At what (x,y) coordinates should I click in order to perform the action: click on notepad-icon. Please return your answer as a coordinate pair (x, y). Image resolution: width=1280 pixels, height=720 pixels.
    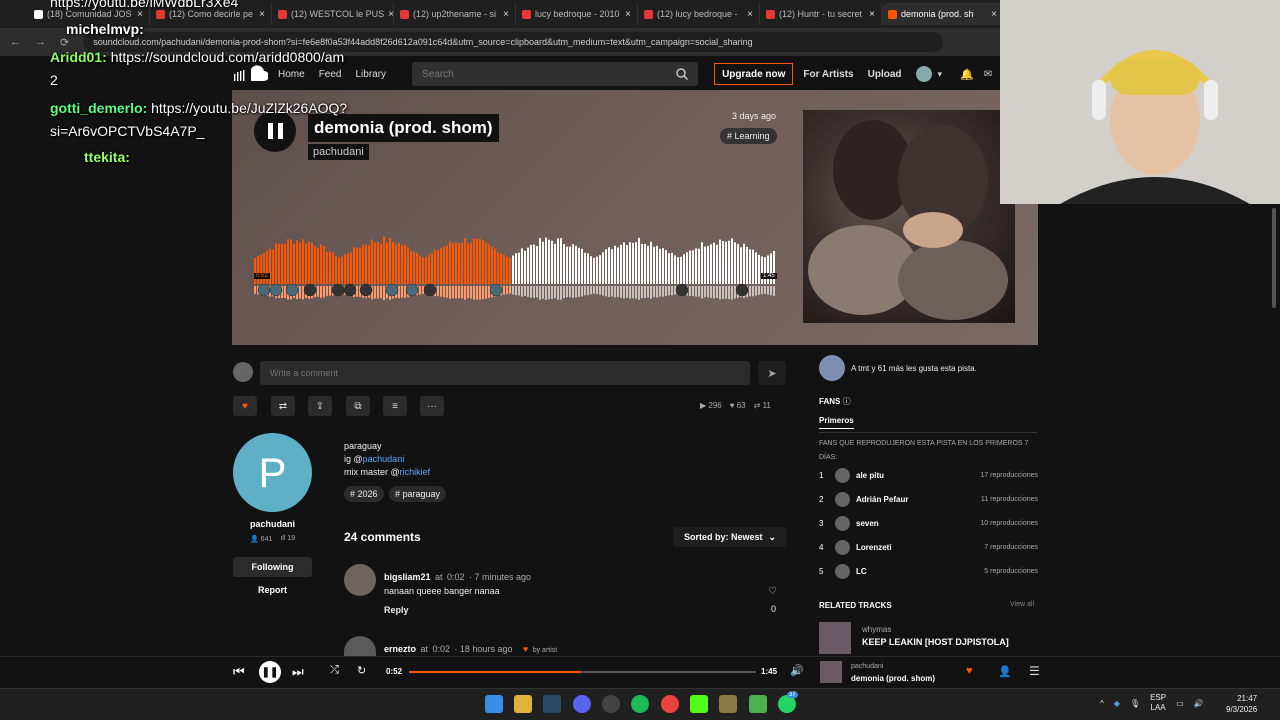
    Looking at the image, I should click on (758, 704).